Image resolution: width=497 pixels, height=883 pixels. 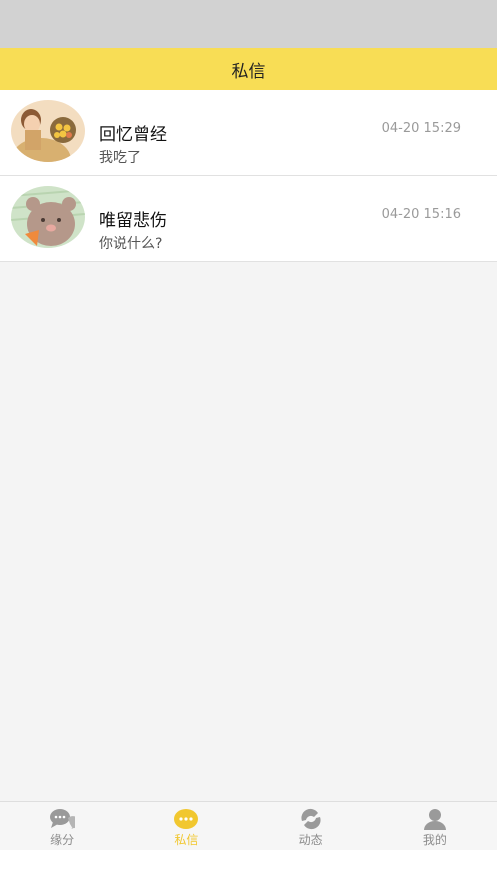 I want to click on message-time: 04-20 15:16, so click(x=421, y=214).